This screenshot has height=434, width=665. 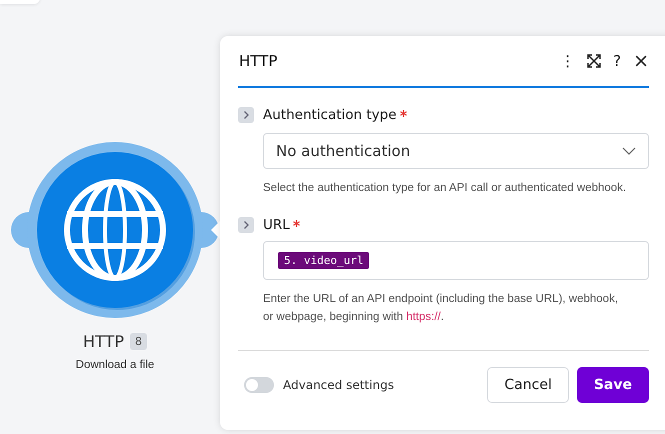 I want to click on count-badge: 8, so click(x=138, y=341).